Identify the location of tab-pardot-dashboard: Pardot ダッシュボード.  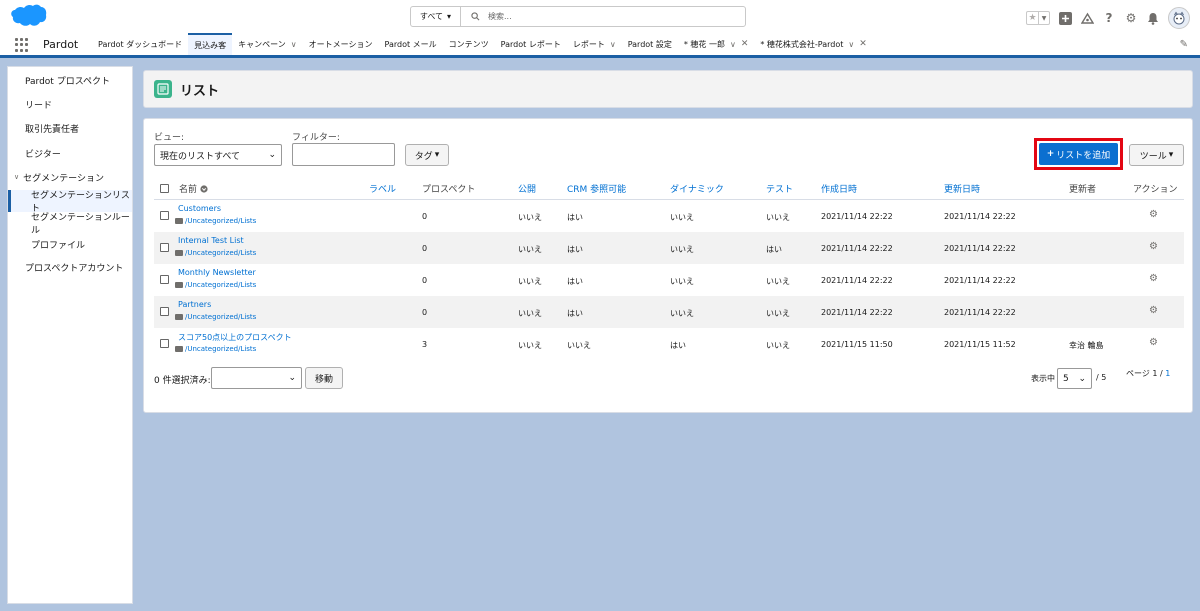
(140, 44).